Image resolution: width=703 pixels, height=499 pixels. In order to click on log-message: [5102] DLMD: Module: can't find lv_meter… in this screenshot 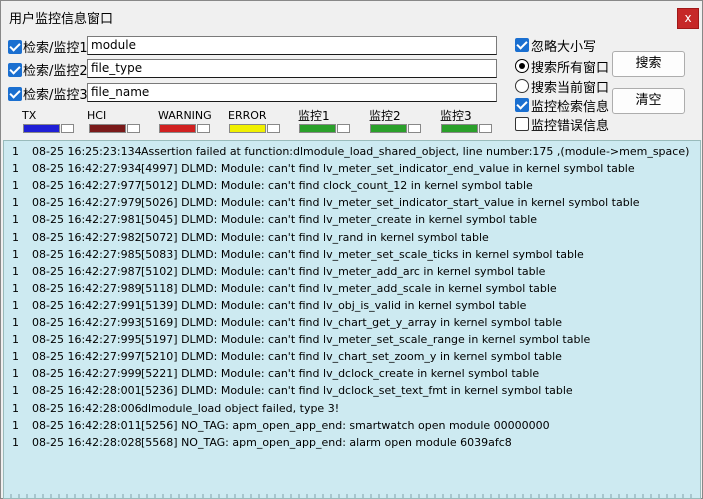, I will do `click(343, 271)`.